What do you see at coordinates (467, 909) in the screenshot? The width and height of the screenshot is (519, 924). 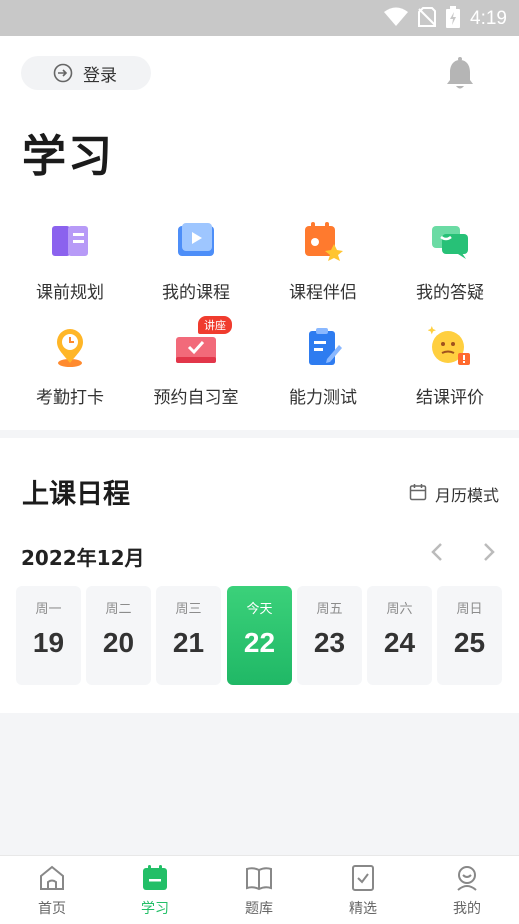 I see `tab-label: 我的` at bounding box center [467, 909].